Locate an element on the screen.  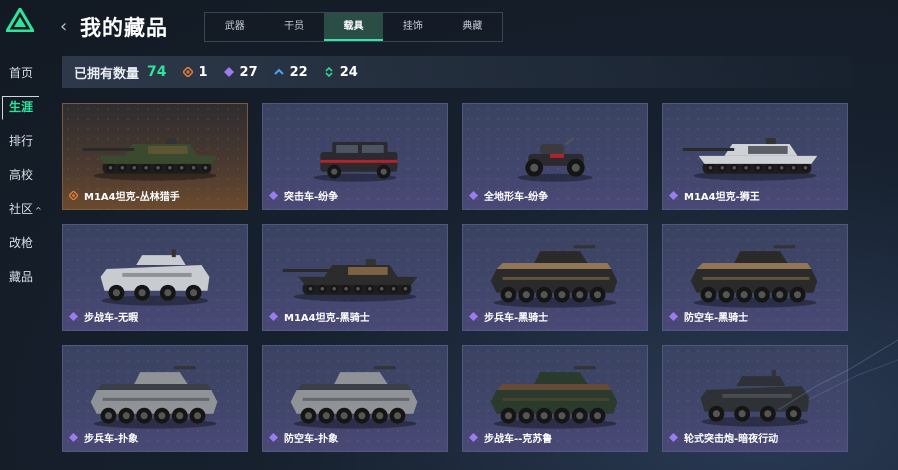
vehicle-card: 步战车--克苏鲁 is located at coordinates (555, 398).